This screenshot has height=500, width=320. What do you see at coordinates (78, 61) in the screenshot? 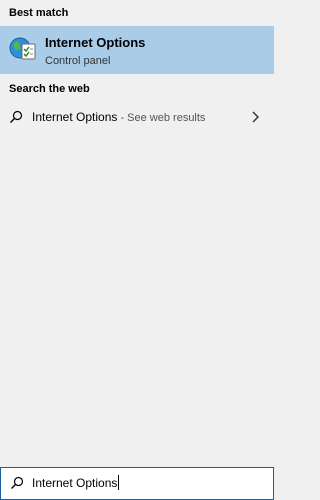
I see `best-match-subtitle: Control panel` at bounding box center [78, 61].